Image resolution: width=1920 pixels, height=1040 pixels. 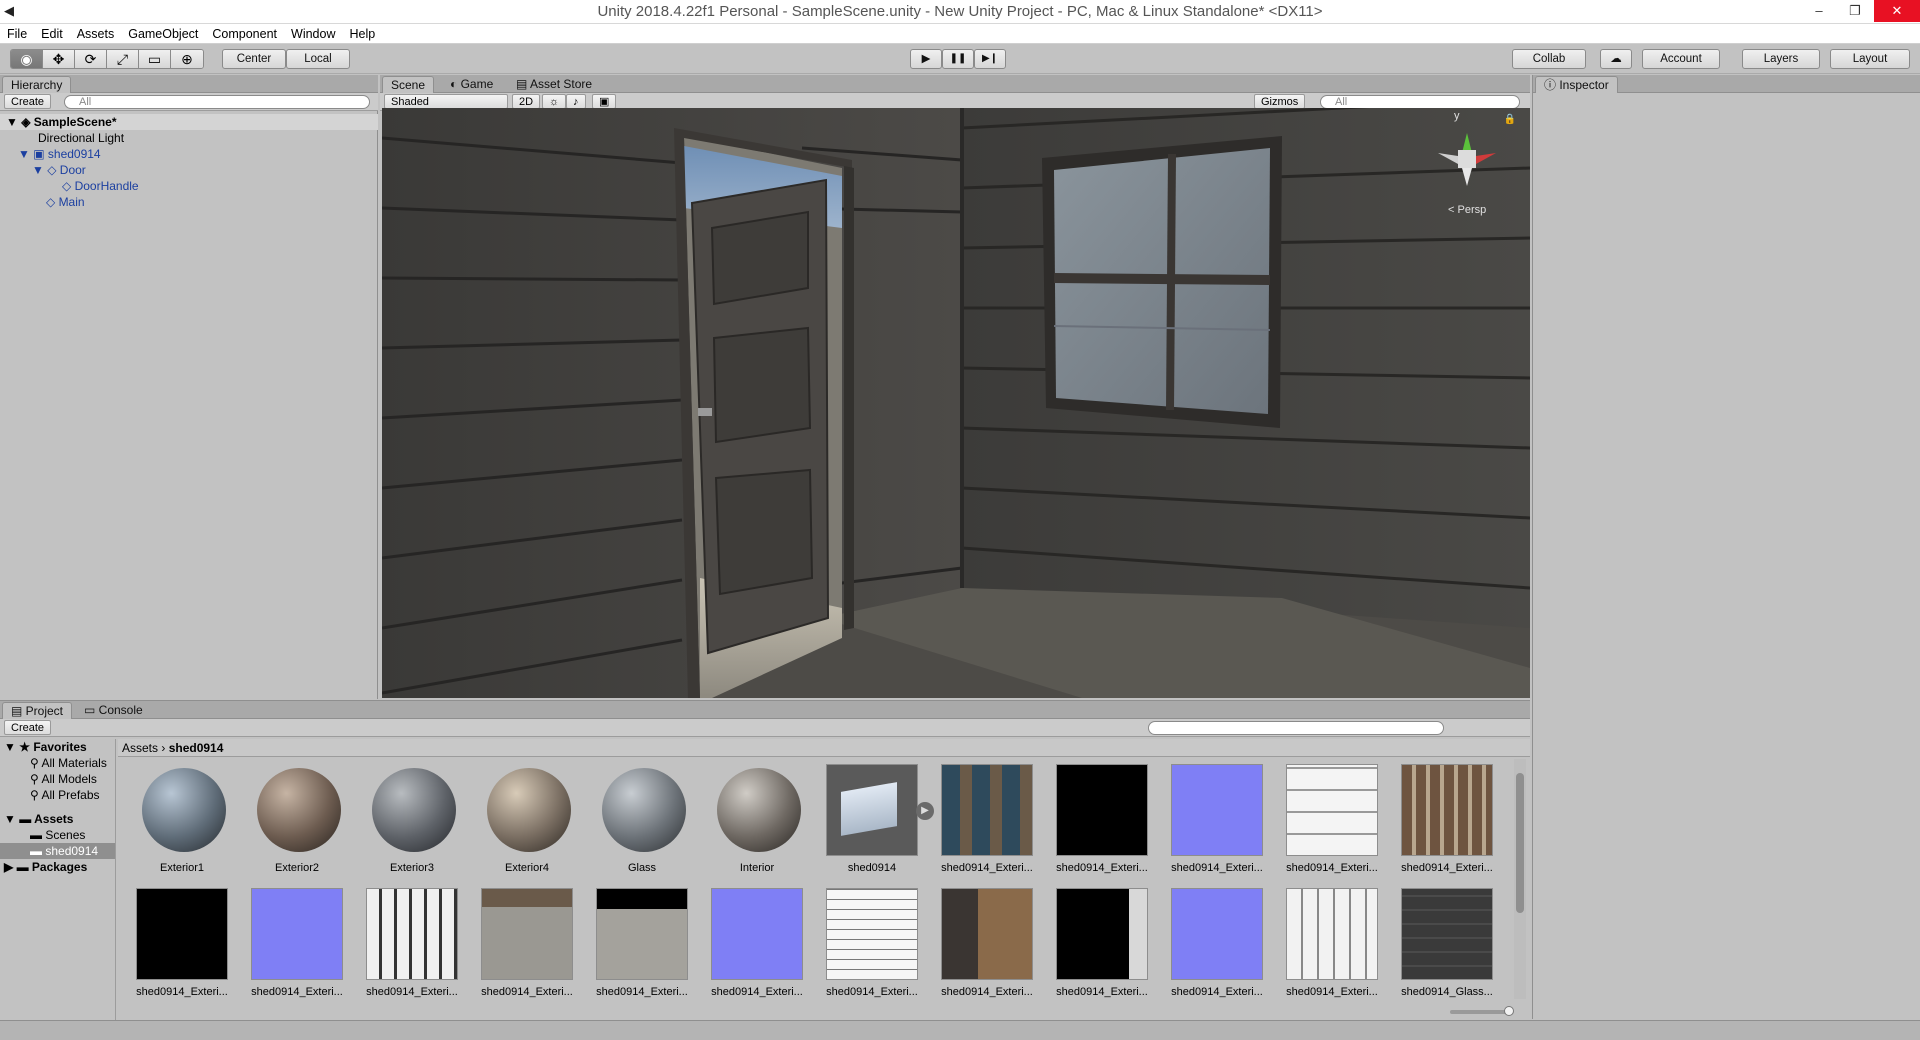 I want to click on layout-dropdown: Layout, so click(x=1870, y=59).